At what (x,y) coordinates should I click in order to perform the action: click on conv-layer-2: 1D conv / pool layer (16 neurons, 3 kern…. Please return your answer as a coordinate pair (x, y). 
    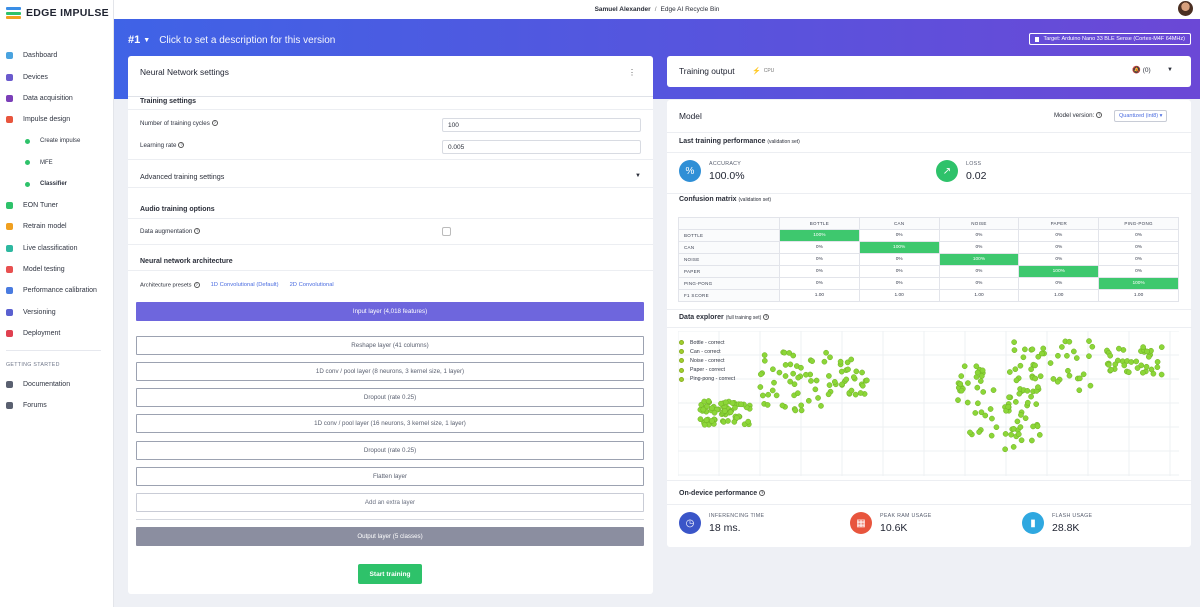
    Looking at the image, I should click on (390, 423).